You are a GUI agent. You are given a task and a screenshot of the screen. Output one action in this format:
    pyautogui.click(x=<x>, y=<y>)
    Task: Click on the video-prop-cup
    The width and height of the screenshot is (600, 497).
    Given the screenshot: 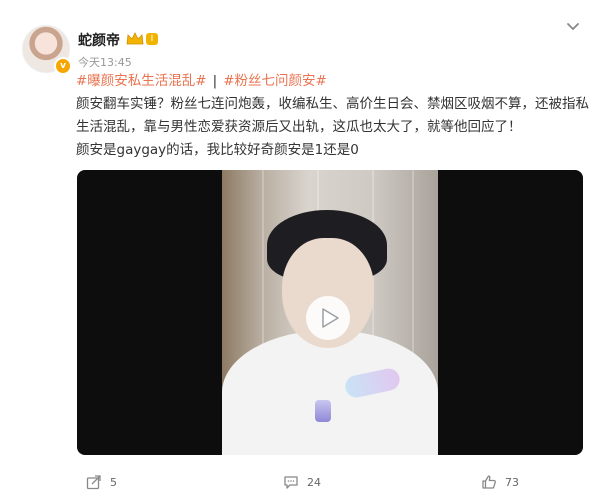 What is the action you would take?
    pyautogui.click(x=323, y=411)
    